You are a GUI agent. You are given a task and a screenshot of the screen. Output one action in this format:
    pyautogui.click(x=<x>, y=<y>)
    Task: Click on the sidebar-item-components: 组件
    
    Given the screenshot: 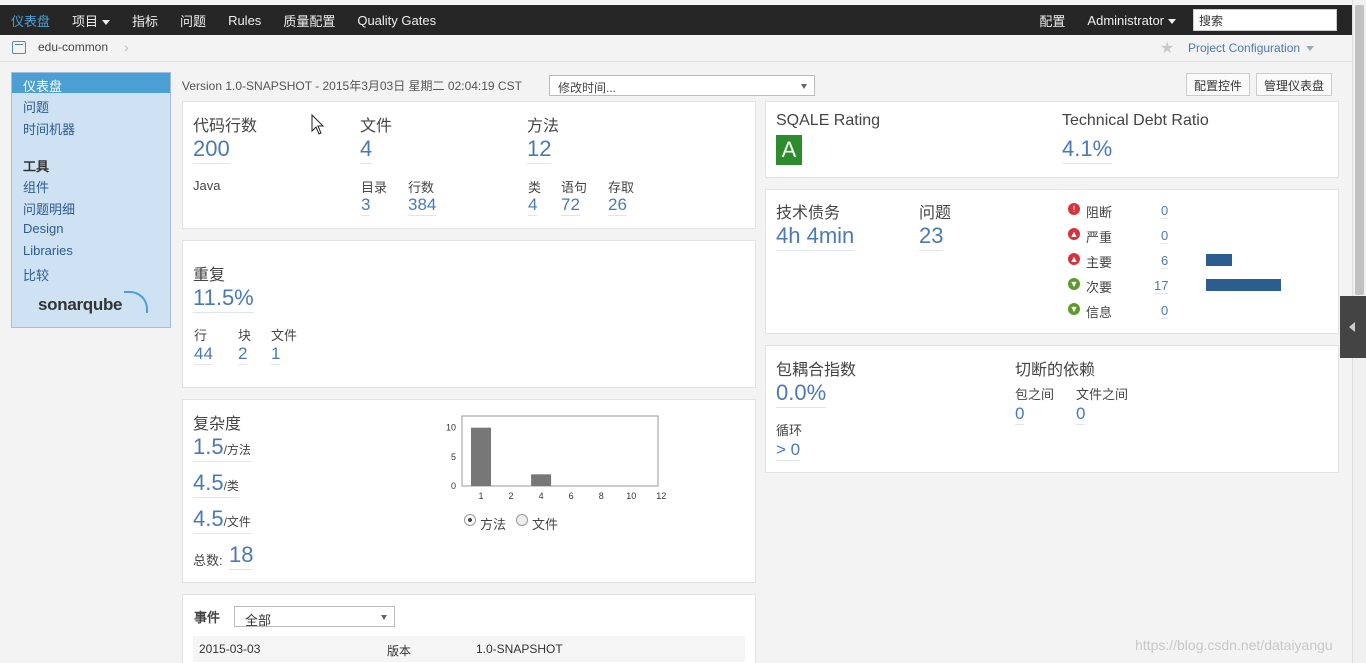 What is the action you would take?
    pyautogui.click(x=36, y=186)
    